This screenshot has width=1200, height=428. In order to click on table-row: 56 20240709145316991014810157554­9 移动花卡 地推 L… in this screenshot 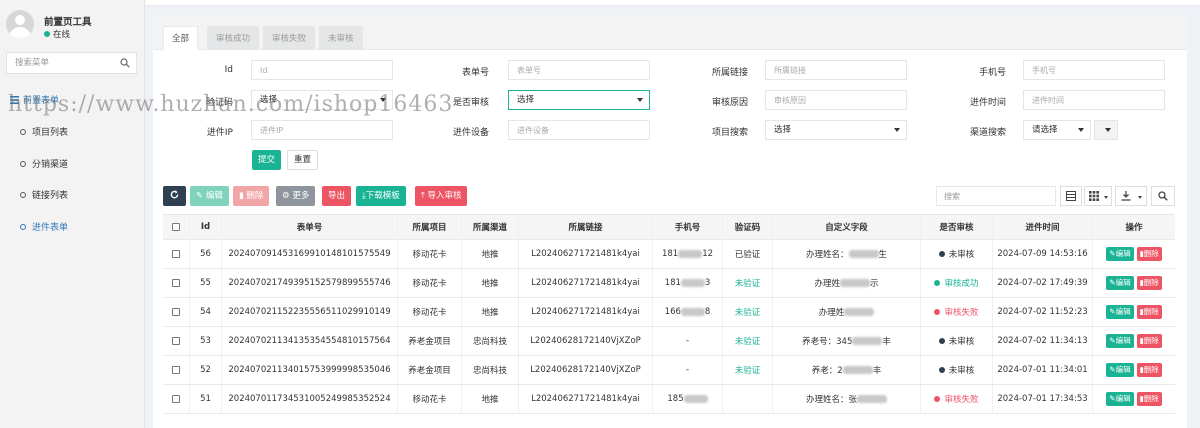, I will do `click(669, 254)`.